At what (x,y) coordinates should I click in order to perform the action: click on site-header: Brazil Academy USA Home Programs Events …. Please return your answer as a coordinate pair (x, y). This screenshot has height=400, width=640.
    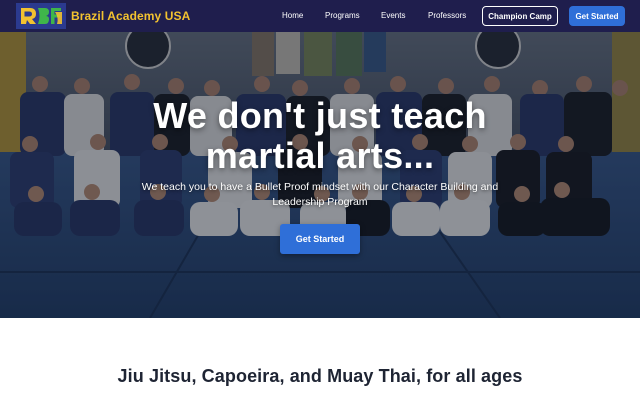
    Looking at the image, I should click on (320, 16).